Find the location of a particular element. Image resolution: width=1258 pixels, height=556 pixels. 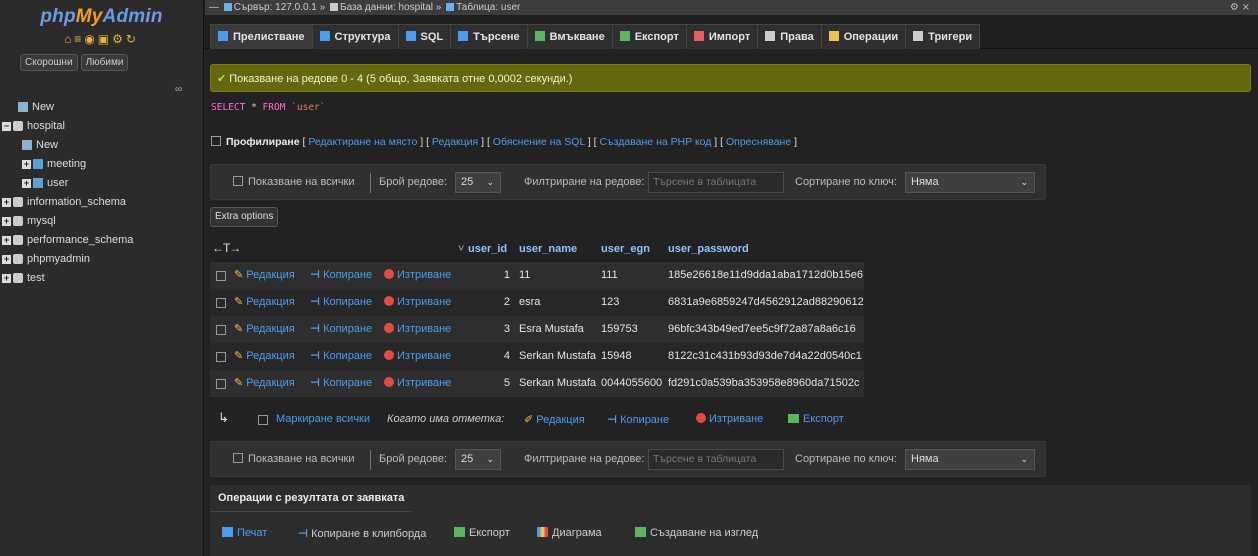

cell-user-id: 5 is located at coordinates (507, 383).